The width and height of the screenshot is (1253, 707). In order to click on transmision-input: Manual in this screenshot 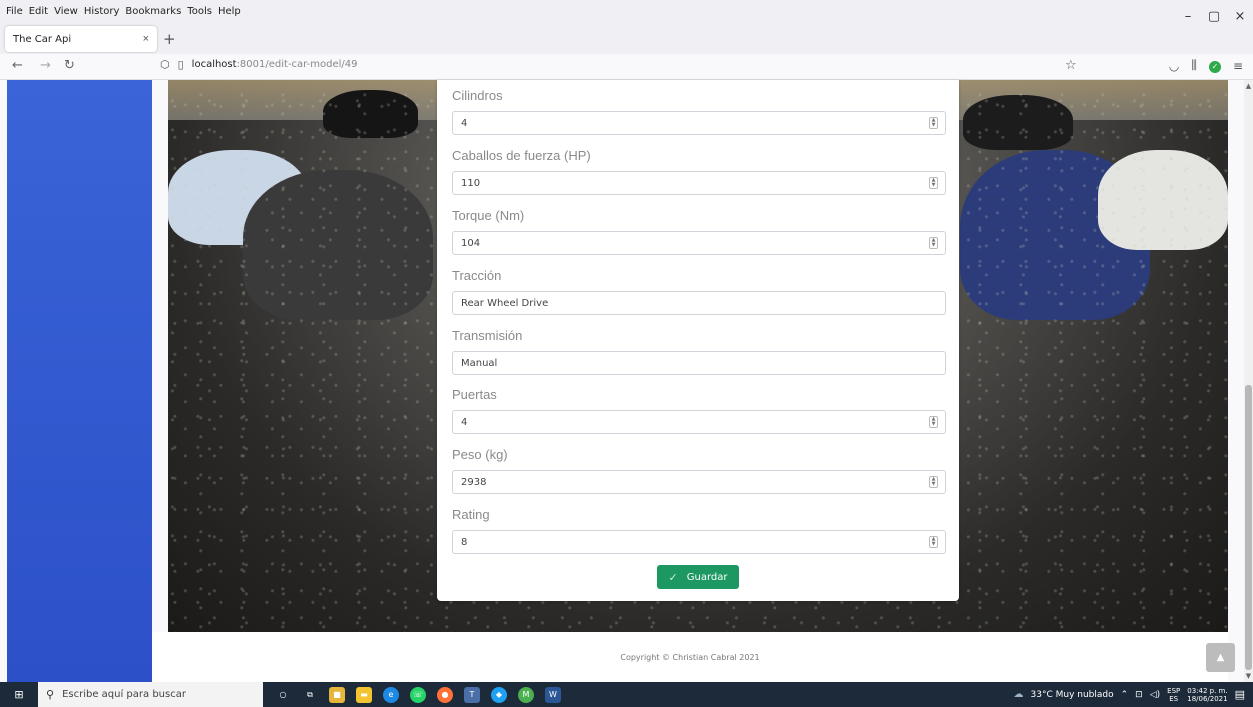, I will do `click(699, 363)`.